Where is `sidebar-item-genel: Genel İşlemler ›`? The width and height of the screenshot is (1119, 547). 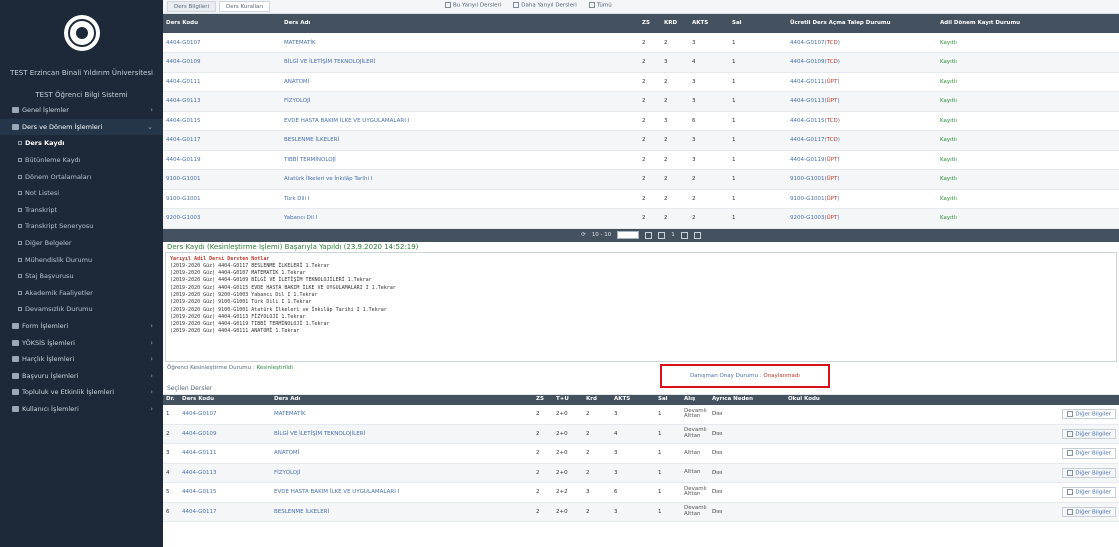 sidebar-item-genel: Genel İşlemler › is located at coordinates (81, 110).